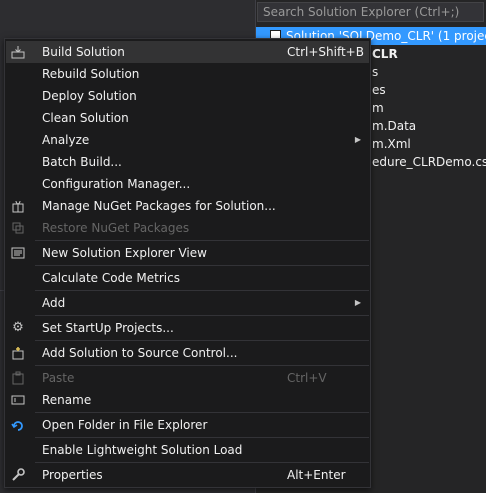  What do you see at coordinates (187, 378) in the screenshot?
I see `menu-item-paste: Paste Ctrl+V` at bounding box center [187, 378].